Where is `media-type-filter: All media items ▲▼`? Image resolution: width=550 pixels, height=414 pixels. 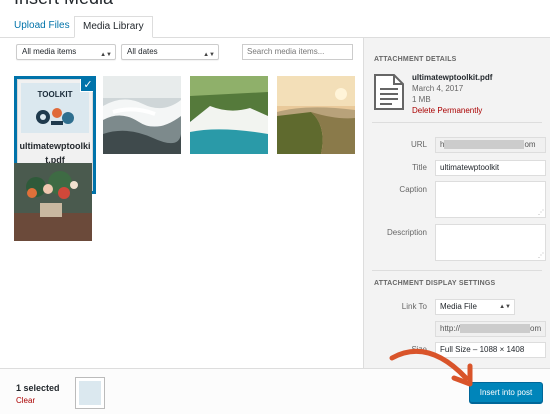
media-type-filter: All media items ▲▼ is located at coordinates (66, 52).